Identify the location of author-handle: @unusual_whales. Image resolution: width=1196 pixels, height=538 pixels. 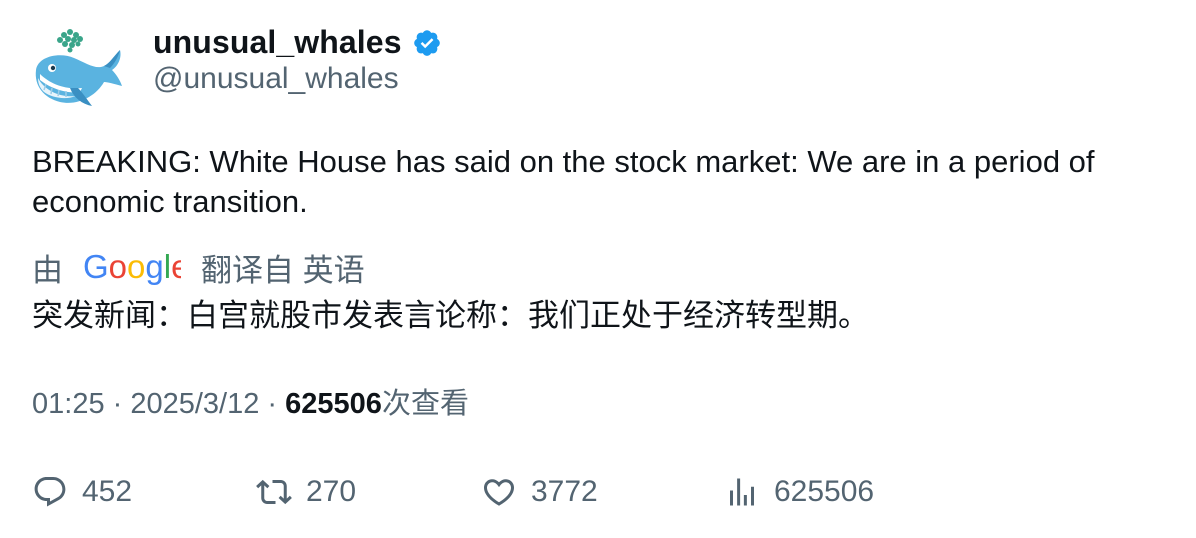
(276, 79).